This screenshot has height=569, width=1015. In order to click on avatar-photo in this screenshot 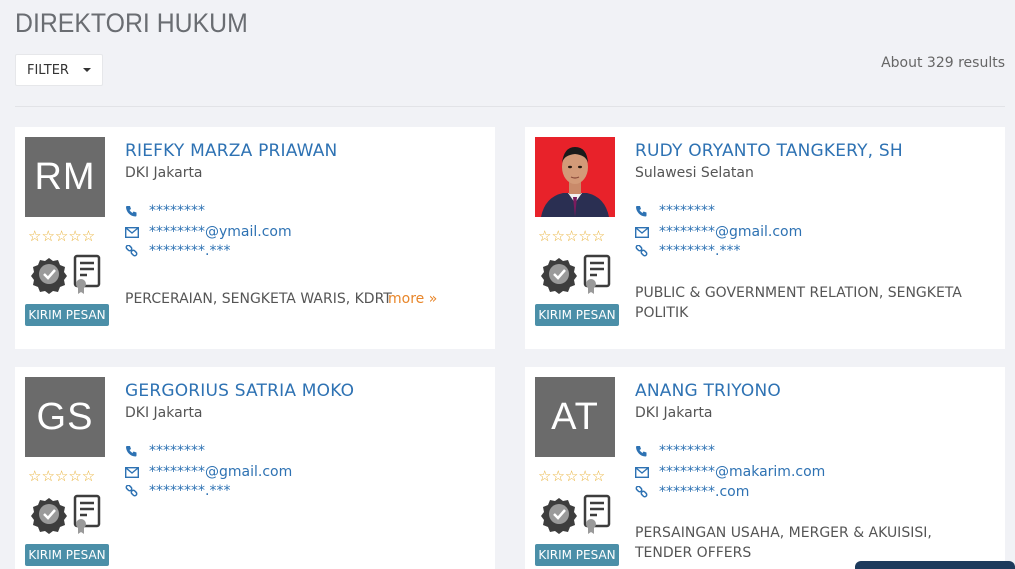, I will do `click(575, 177)`.